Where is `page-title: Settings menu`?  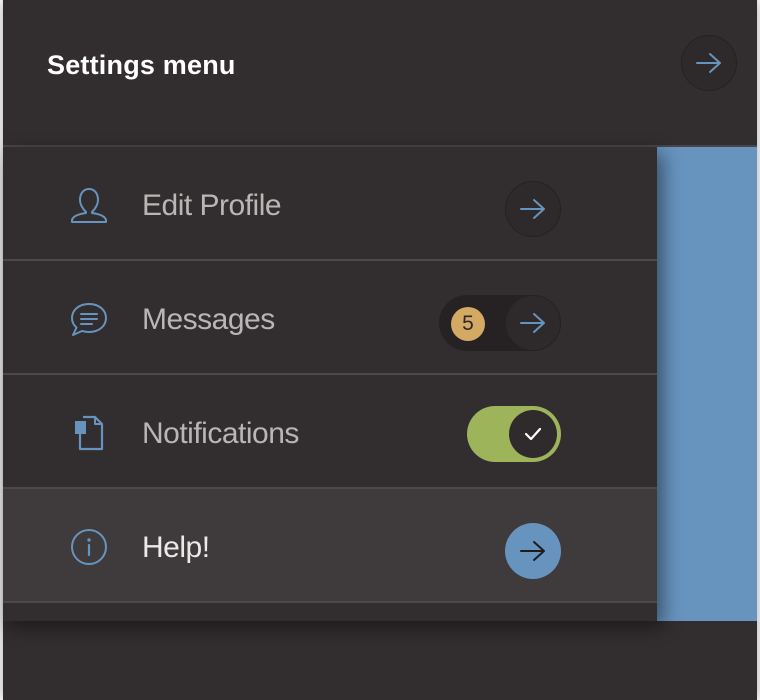 page-title: Settings menu is located at coordinates (141, 65).